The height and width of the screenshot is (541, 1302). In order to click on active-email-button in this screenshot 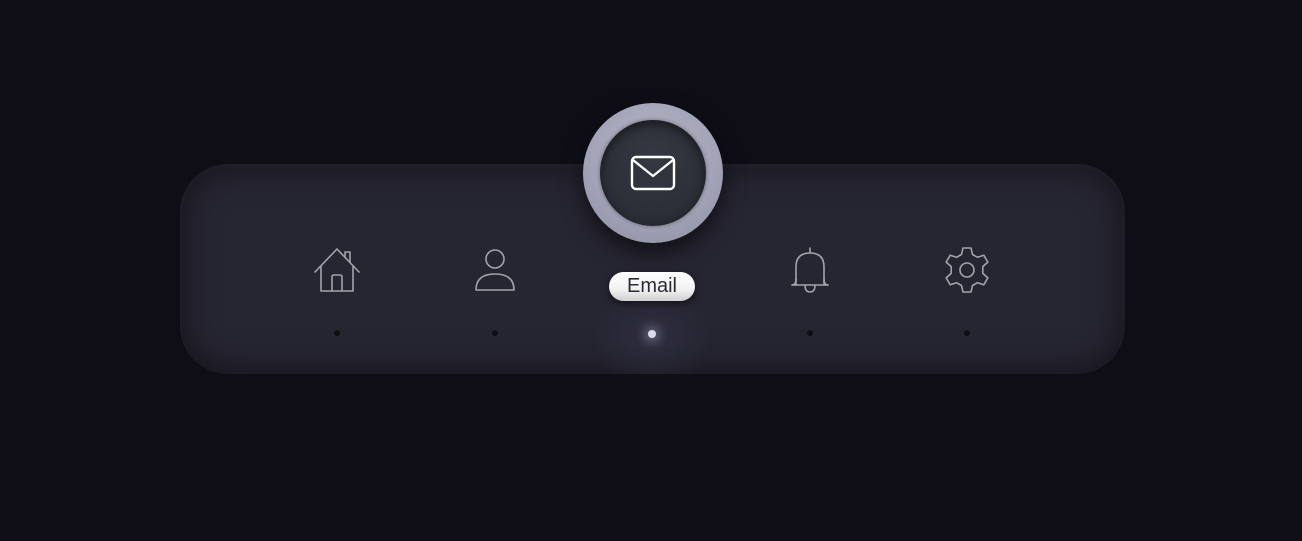, I will do `click(653, 173)`.